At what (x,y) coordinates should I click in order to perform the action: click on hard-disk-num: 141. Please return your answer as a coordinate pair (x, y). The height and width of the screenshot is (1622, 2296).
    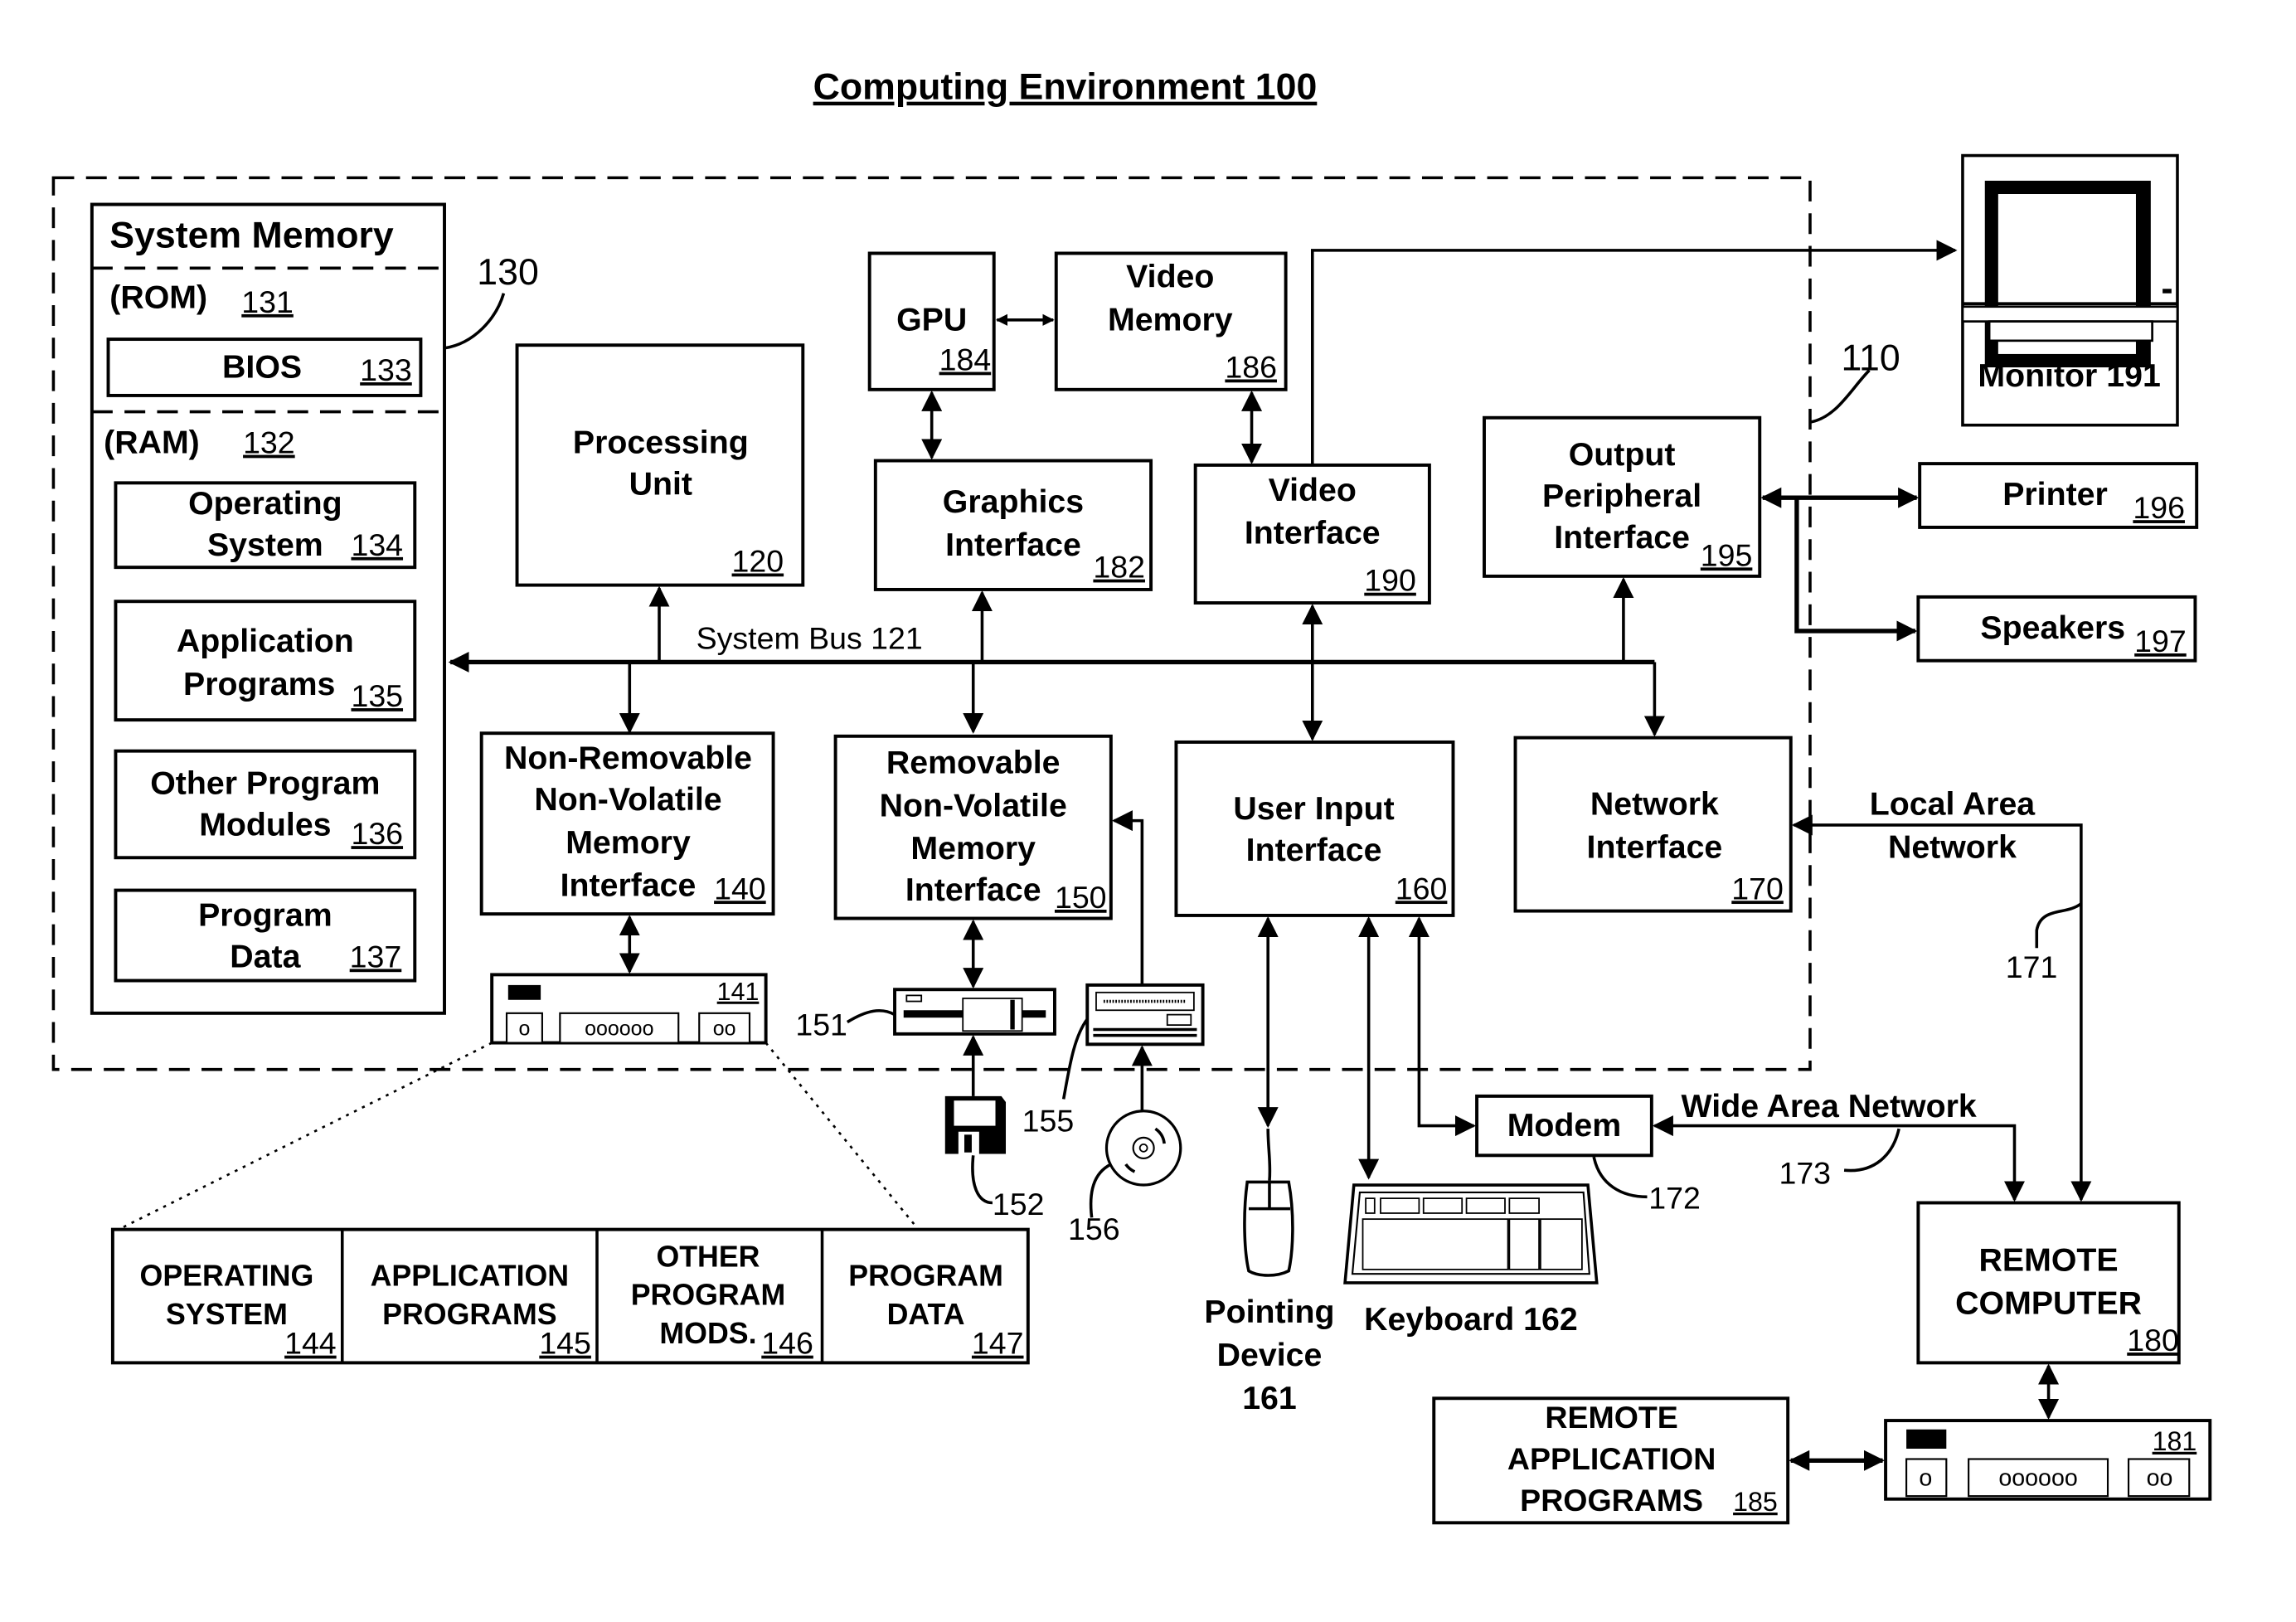
    Looking at the image, I should click on (738, 993).